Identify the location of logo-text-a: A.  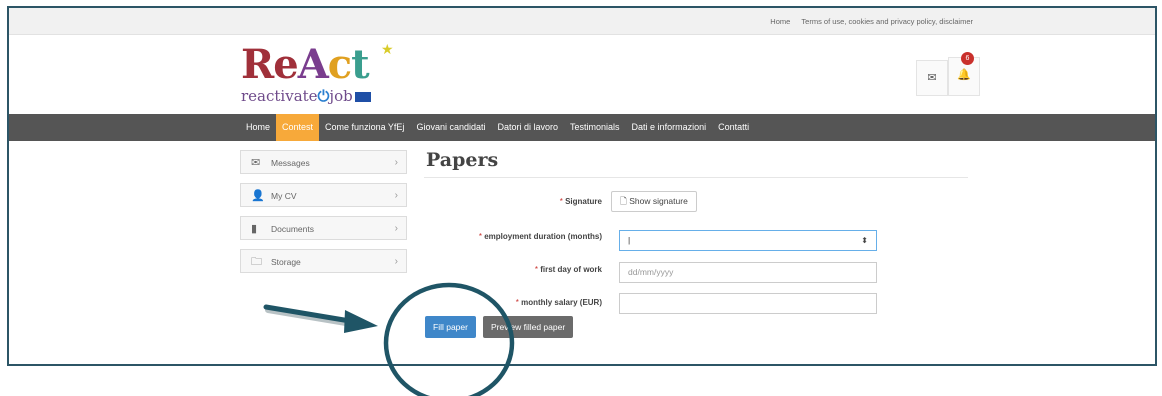
(313, 64).